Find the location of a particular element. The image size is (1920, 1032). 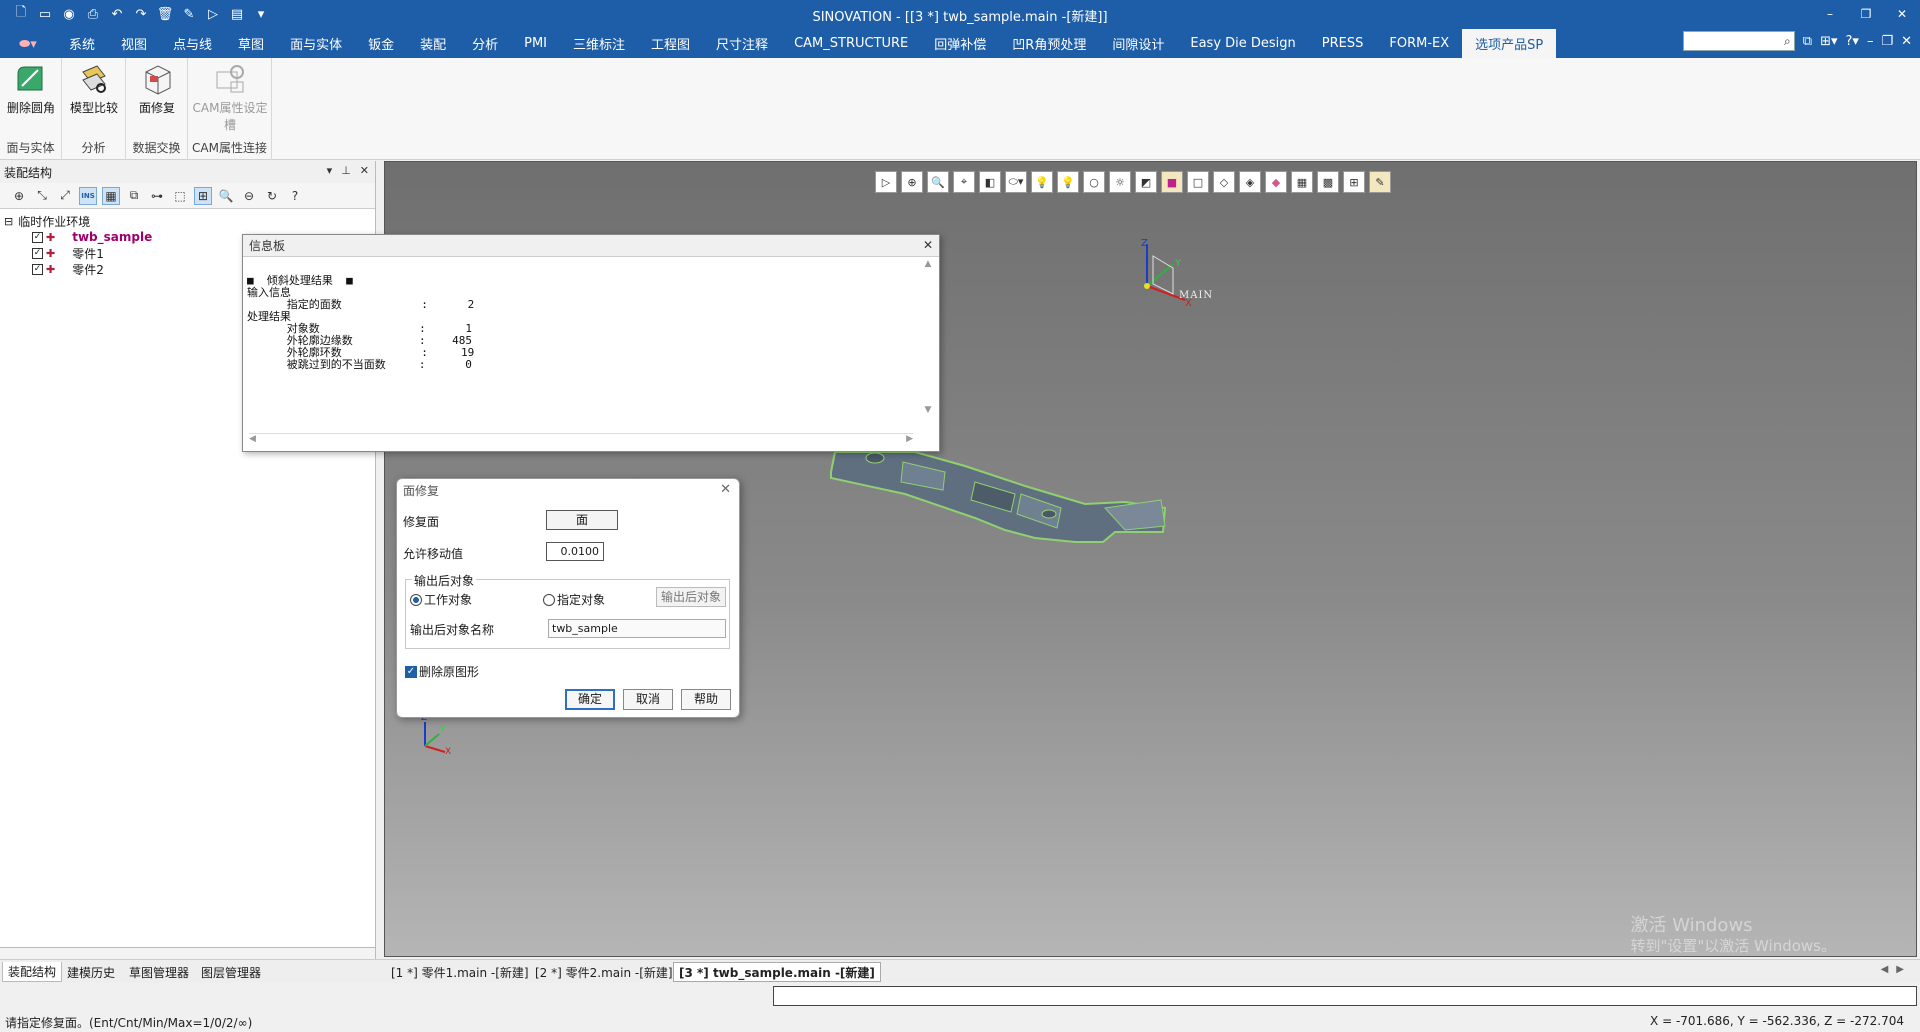

work-object-radio: 工作对象 is located at coordinates (441, 599).